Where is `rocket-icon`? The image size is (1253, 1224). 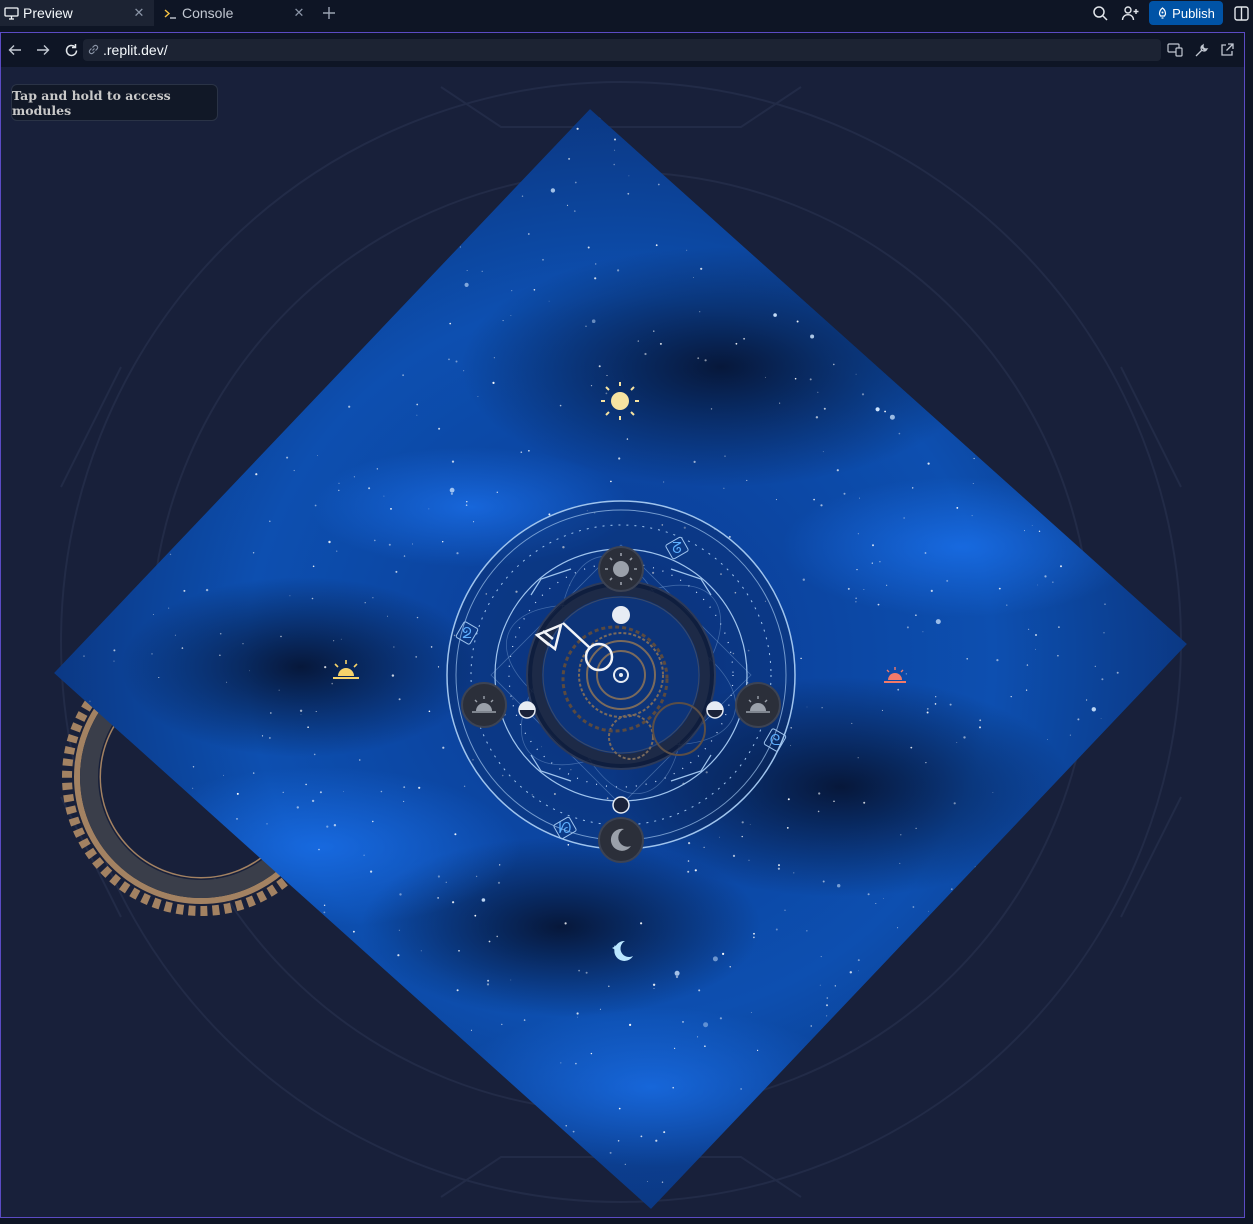
rocket-icon is located at coordinates (1163, 12).